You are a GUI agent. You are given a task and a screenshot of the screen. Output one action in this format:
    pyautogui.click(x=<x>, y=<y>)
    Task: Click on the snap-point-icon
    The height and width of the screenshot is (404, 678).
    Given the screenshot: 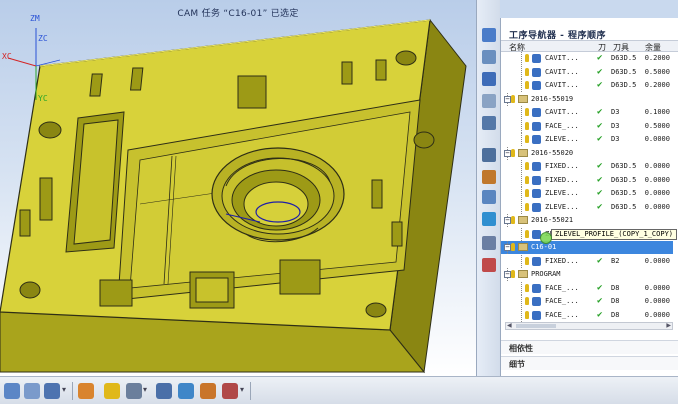 What is the action you would take?
    pyautogui.click(x=134, y=391)
    